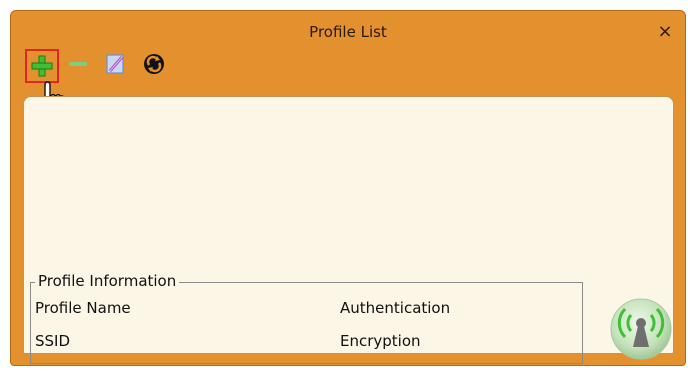 Image resolution: width=690 pixels, height=374 pixels. Describe the element at coordinates (641, 329) in the screenshot. I see `wireless-signal-icon` at that location.